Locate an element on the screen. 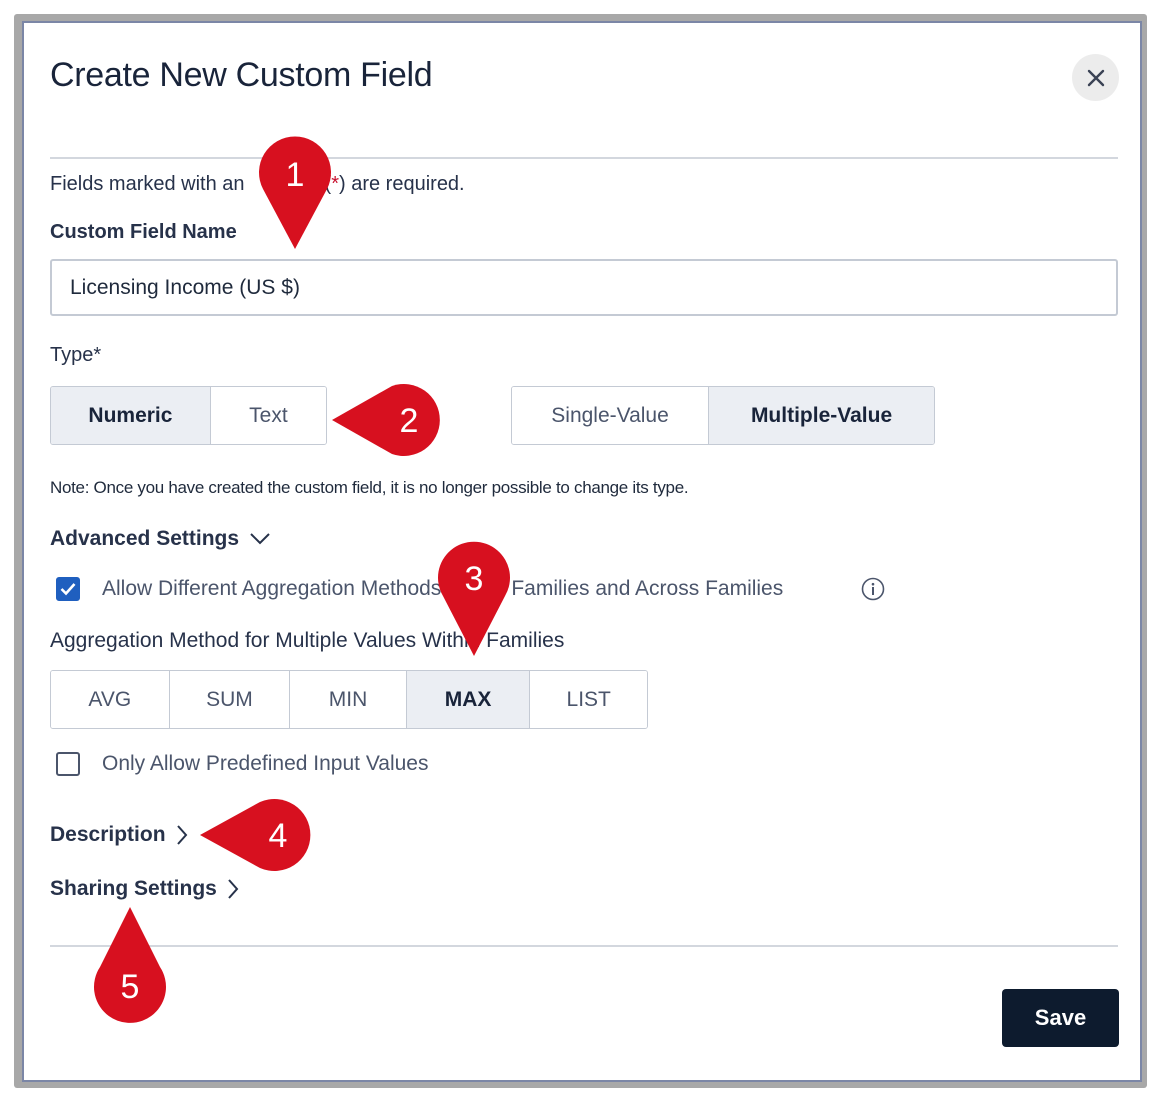 Image resolution: width=1166 pixels, height=1103 pixels. footer-divider is located at coordinates (584, 946).